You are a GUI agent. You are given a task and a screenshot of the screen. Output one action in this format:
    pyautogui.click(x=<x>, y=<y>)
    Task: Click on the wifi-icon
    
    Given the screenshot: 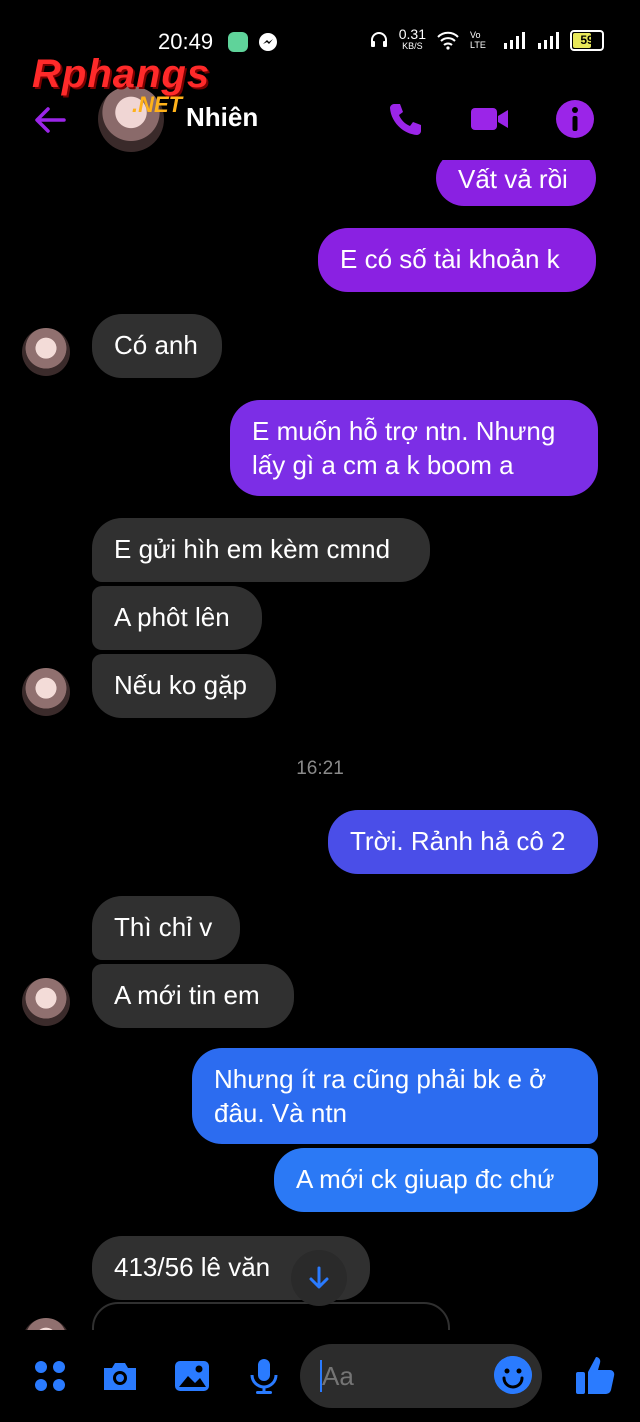 What is the action you would take?
    pyautogui.click(x=448, y=40)
    